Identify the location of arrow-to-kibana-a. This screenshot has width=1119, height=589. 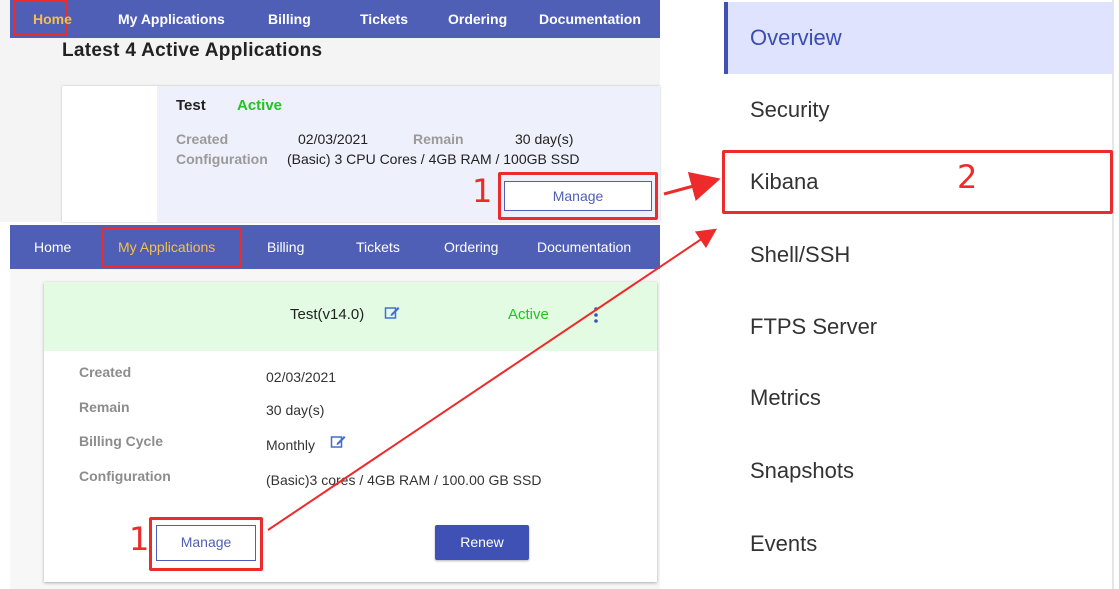
(692, 186).